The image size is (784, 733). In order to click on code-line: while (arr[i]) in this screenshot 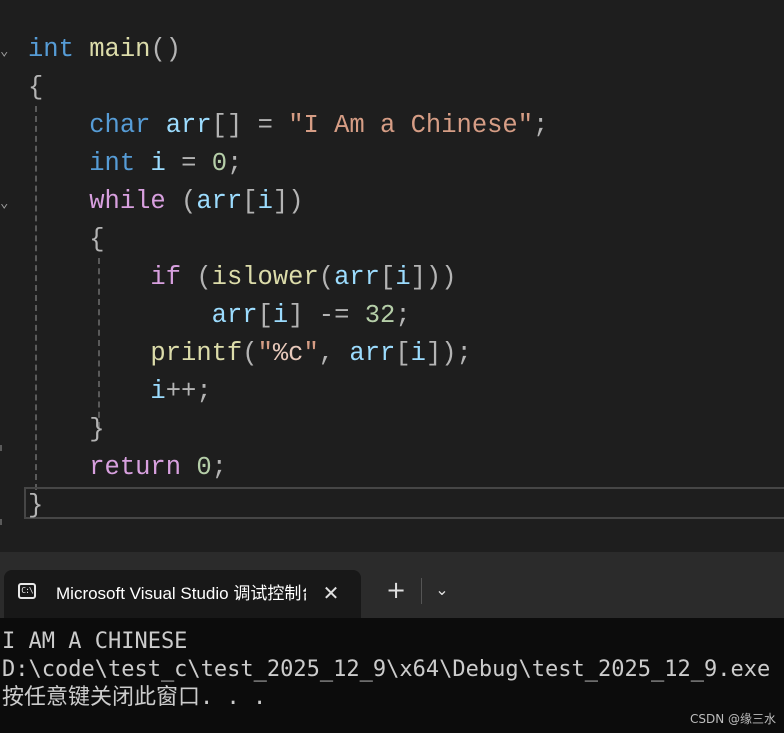, I will do `click(166, 202)`.